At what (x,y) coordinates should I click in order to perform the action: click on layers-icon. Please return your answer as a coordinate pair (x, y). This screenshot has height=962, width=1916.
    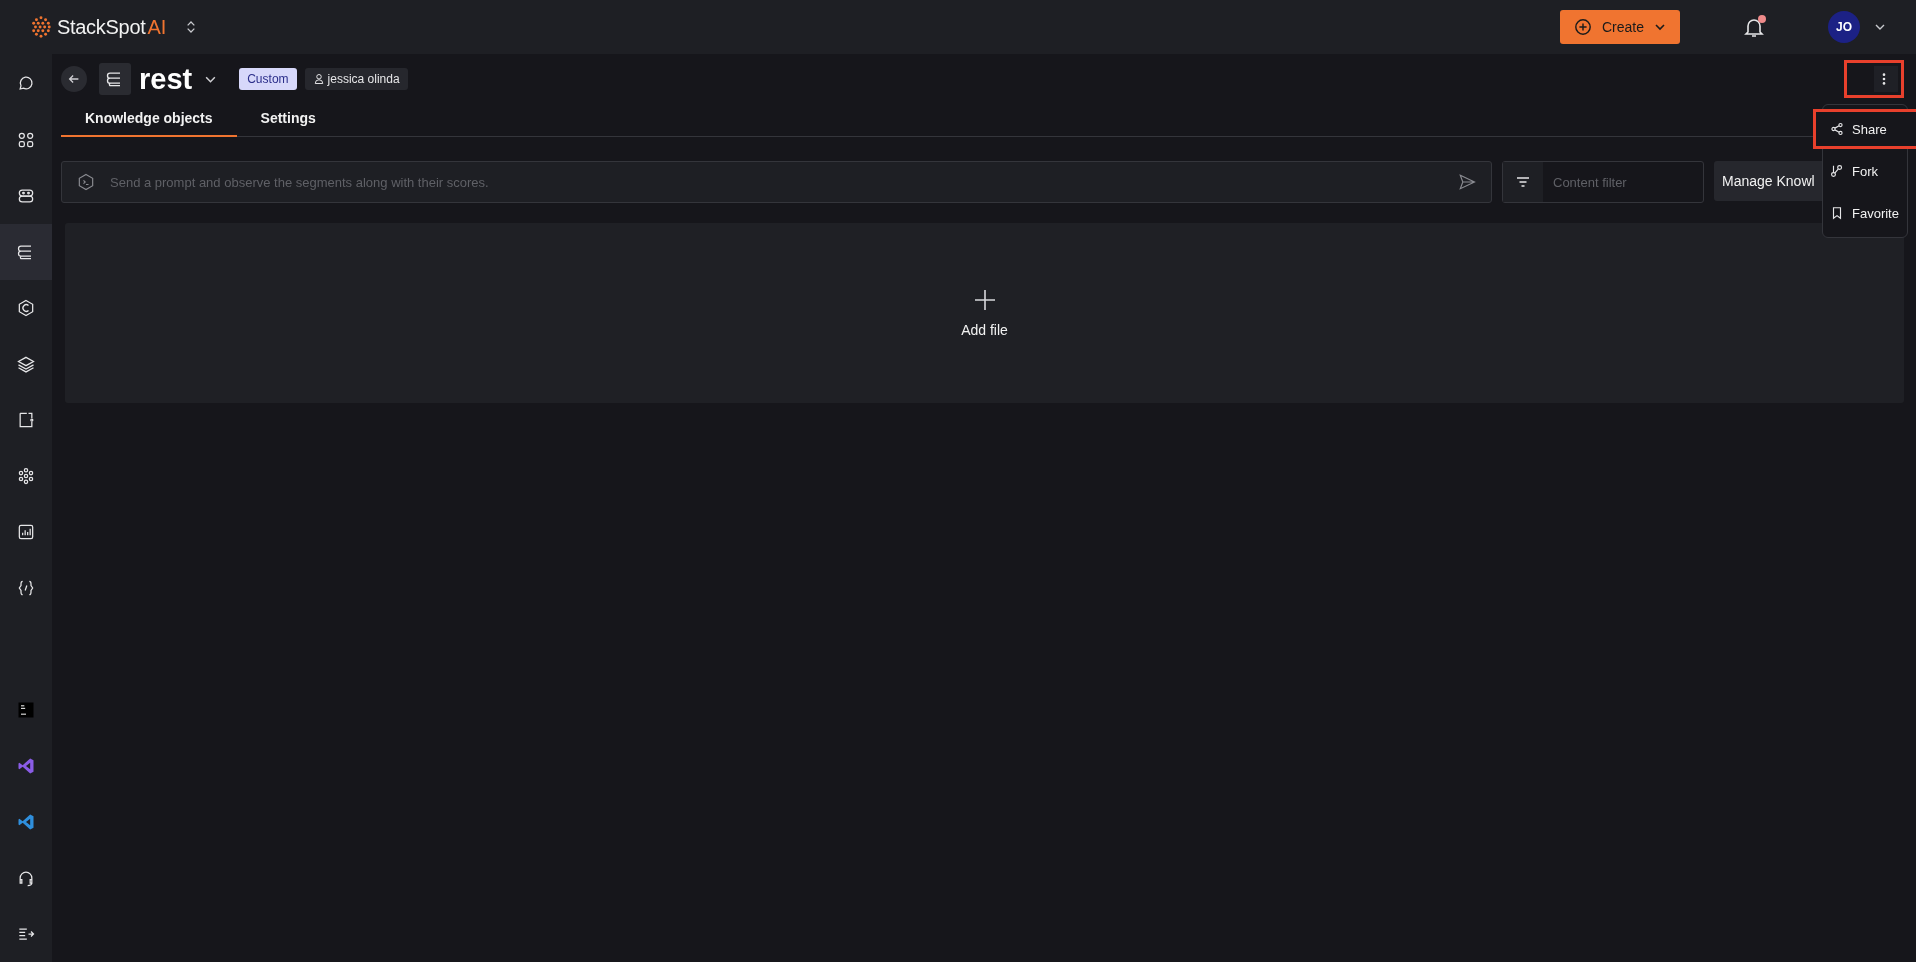
    Looking at the image, I should click on (26, 364).